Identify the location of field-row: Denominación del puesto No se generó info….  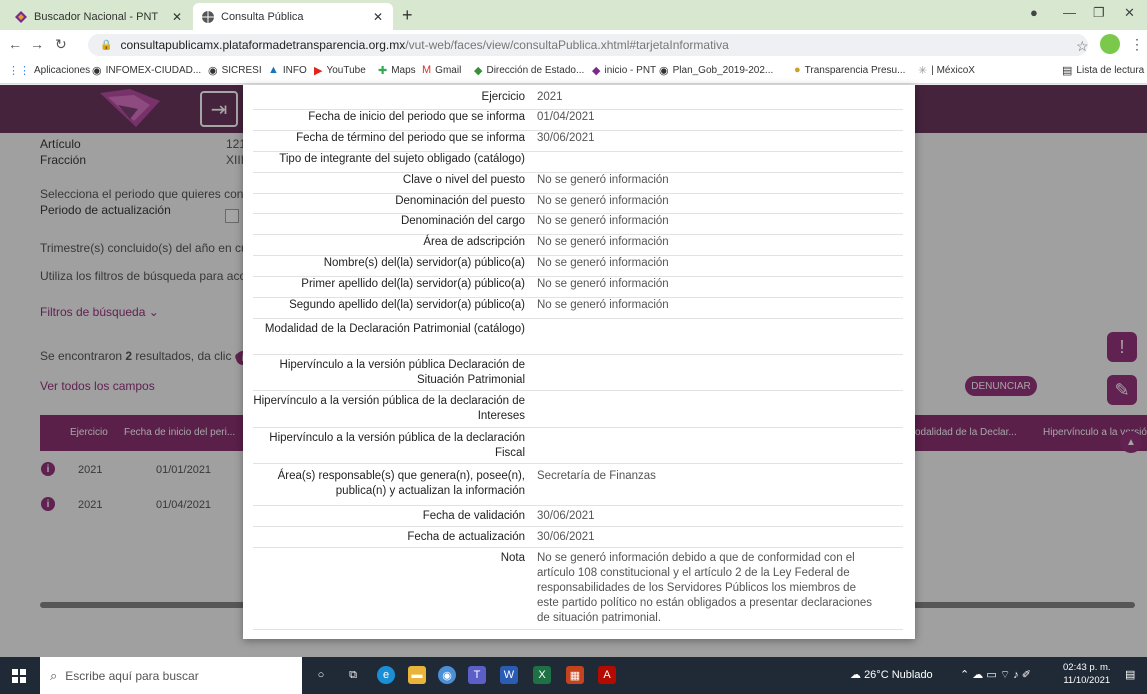
(578, 204).